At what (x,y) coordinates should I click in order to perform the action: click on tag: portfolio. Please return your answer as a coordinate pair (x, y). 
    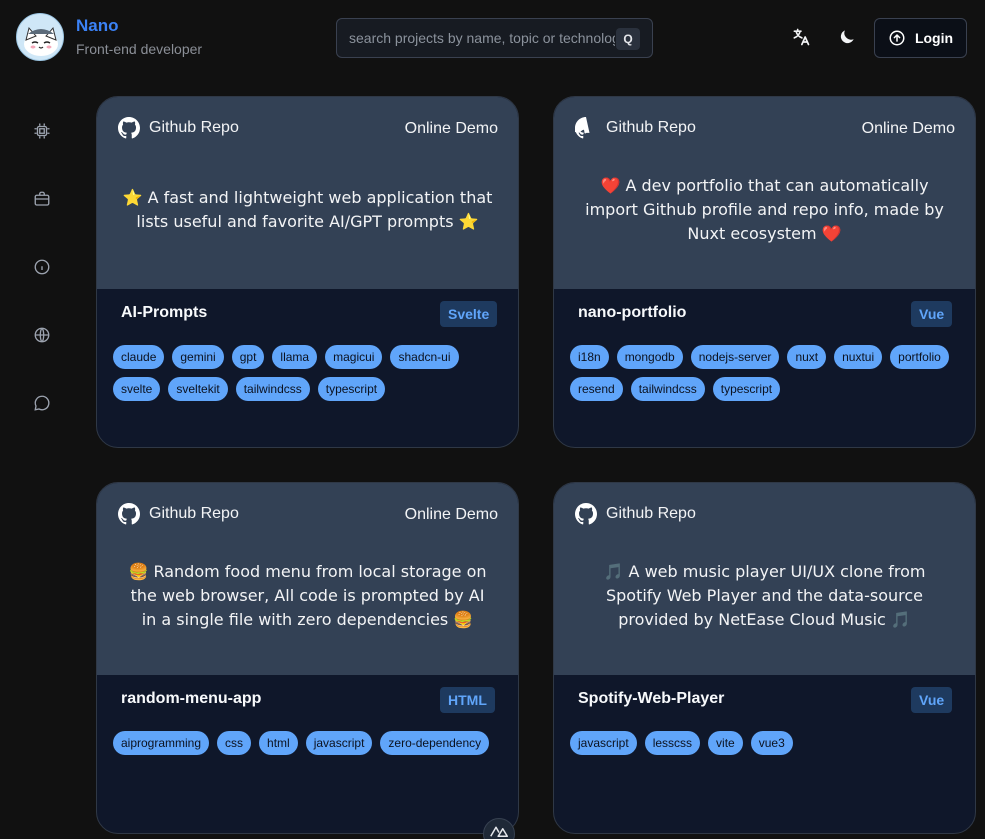
    Looking at the image, I should click on (919, 357).